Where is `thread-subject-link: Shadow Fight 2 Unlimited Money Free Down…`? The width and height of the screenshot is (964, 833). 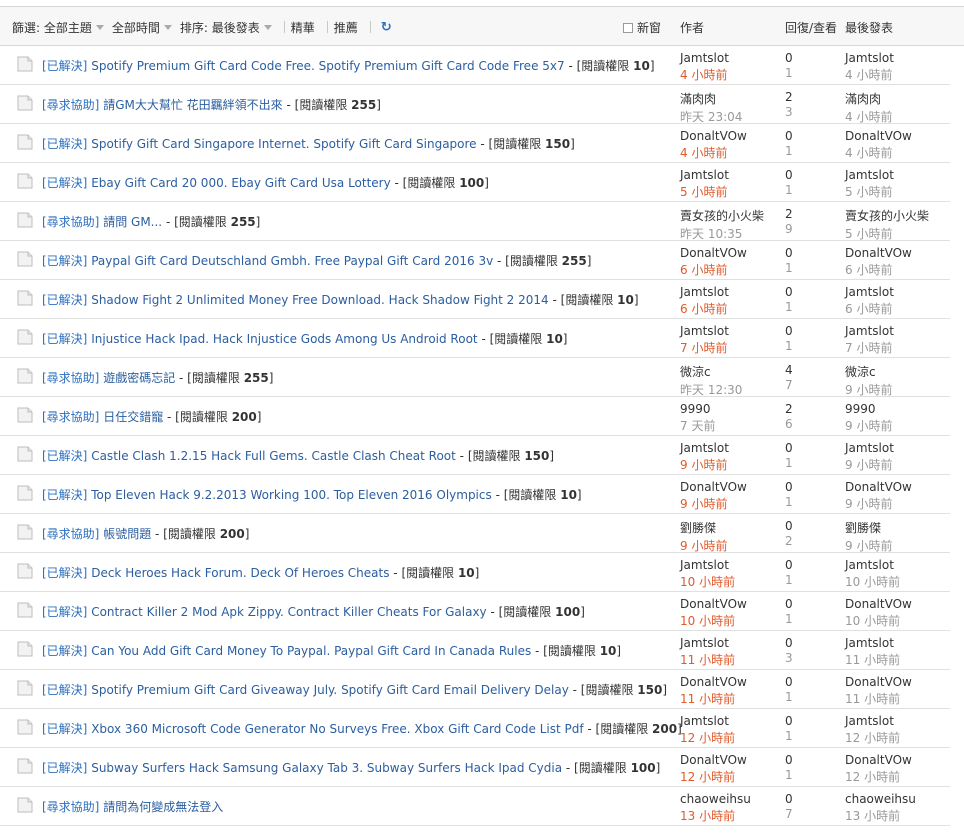 thread-subject-link: Shadow Fight 2 Unlimited Money Free Down… is located at coordinates (319, 300).